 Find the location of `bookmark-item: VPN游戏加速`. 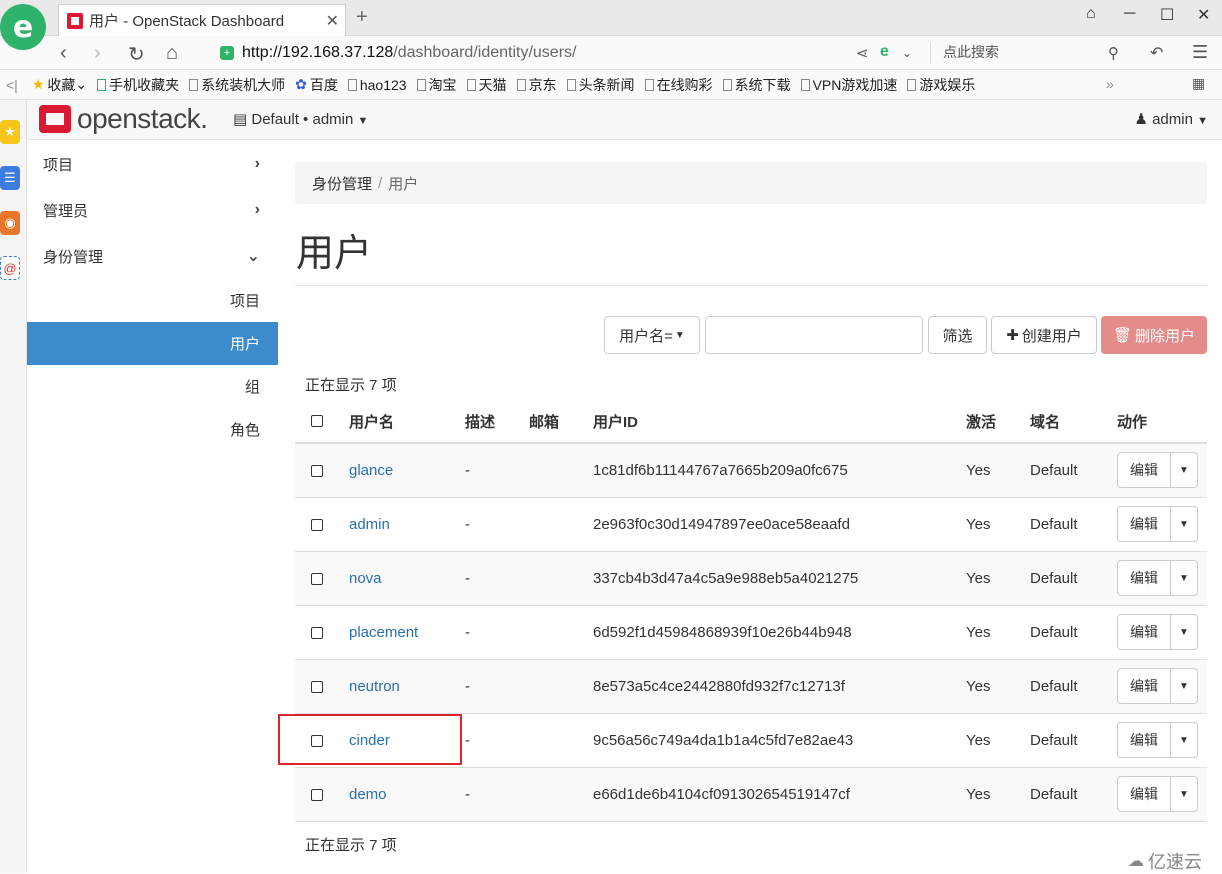

bookmark-item: VPN游戏加速 is located at coordinates (849, 85).